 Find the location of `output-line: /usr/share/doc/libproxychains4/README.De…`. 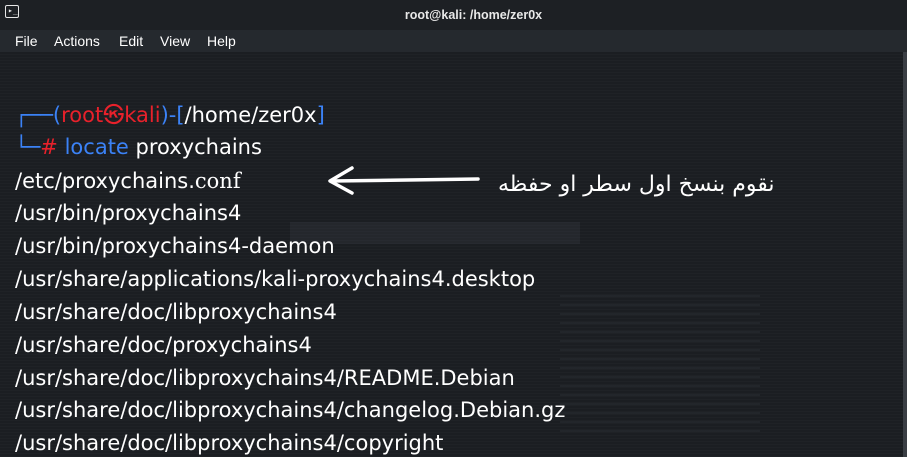

output-line: /usr/share/doc/libproxychains4/README.De… is located at coordinates (265, 378).